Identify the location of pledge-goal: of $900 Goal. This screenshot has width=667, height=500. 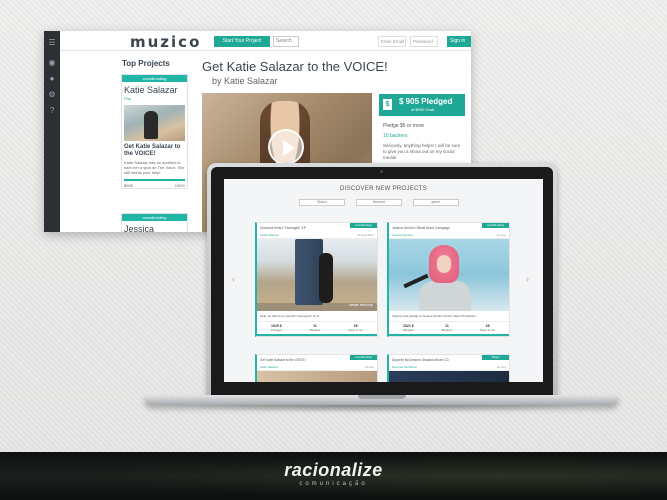
(422, 109).